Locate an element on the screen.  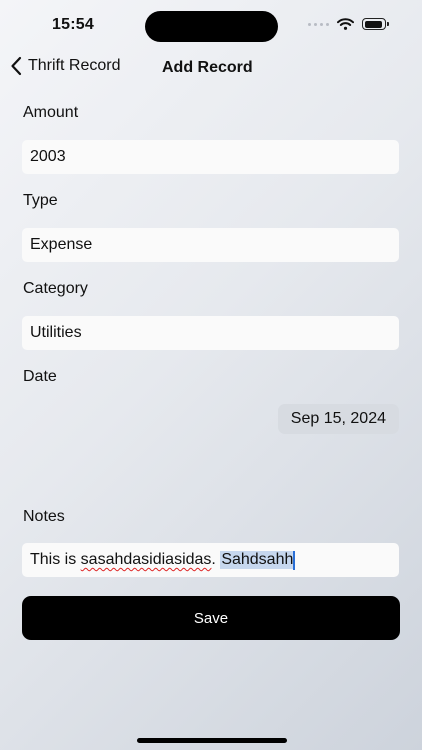
dynamic-island is located at coordinates (211, 26).